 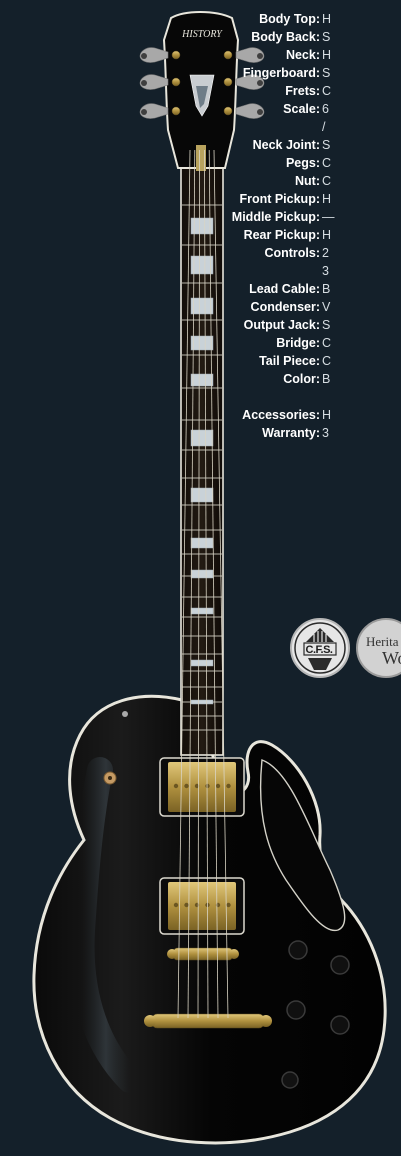 I want to click on front-pickup, so click(x=202, y=787).